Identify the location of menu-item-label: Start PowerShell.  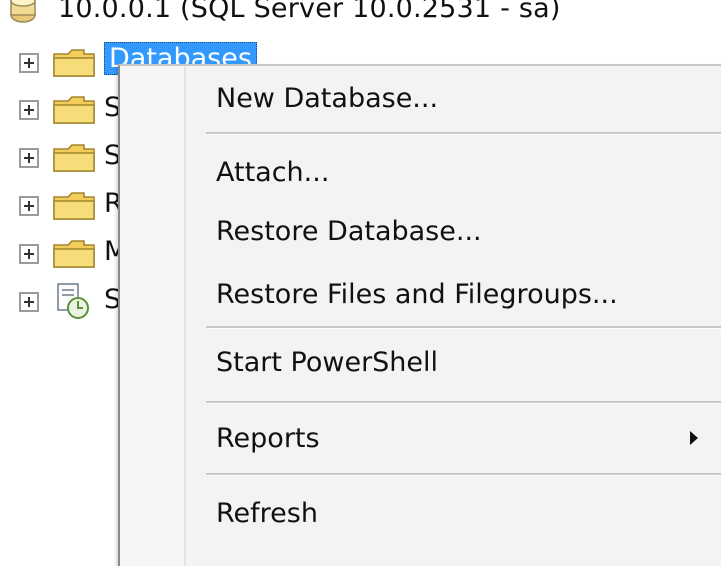
(327, 362).